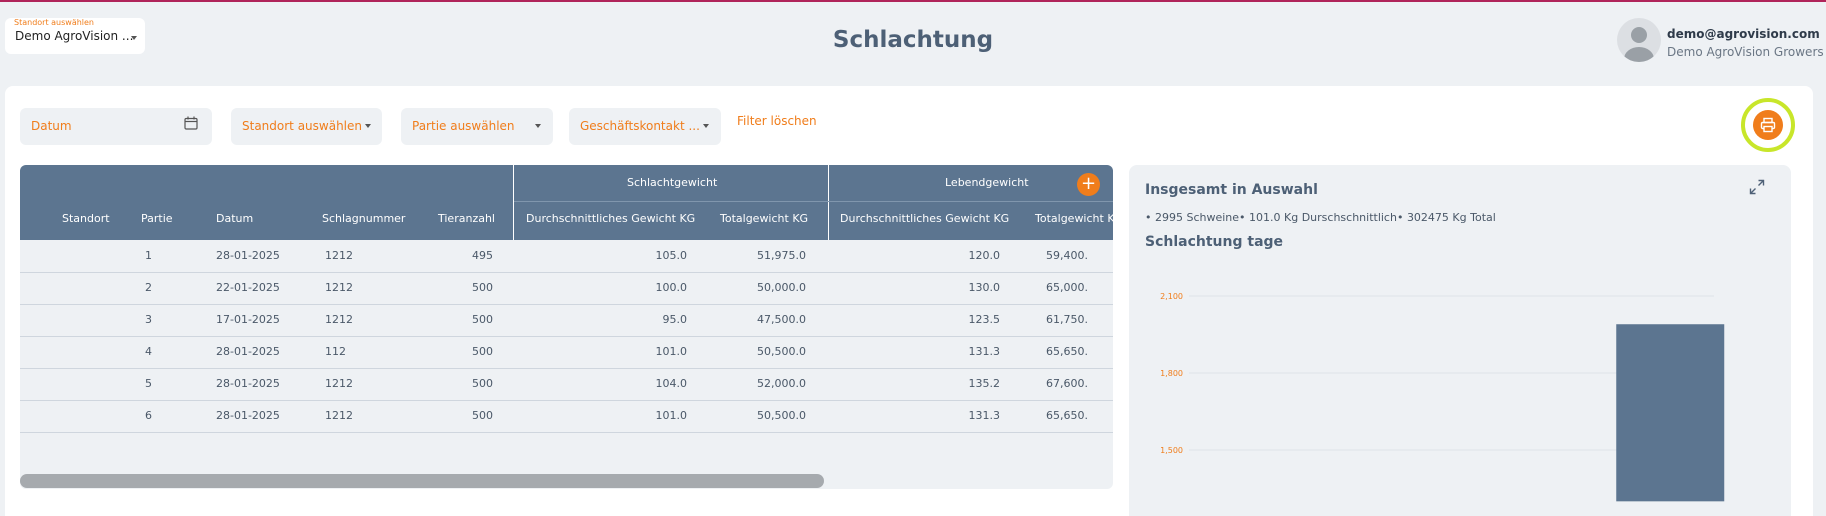 This screenshot has width=1826, height=516. I want to click on cell-partie: 4, so click(148, 351).